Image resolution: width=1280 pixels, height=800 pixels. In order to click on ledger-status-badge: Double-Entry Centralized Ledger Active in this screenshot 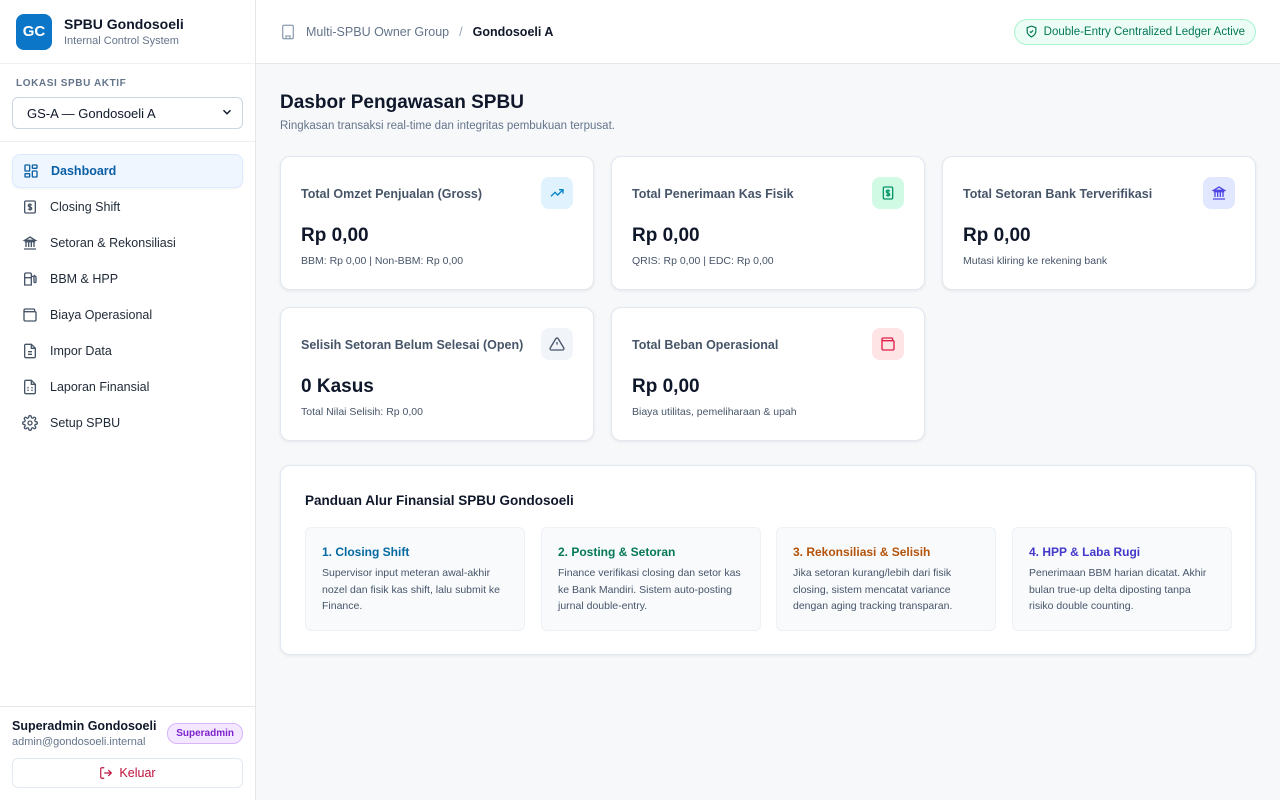, I will do `click(1134, 31)`.